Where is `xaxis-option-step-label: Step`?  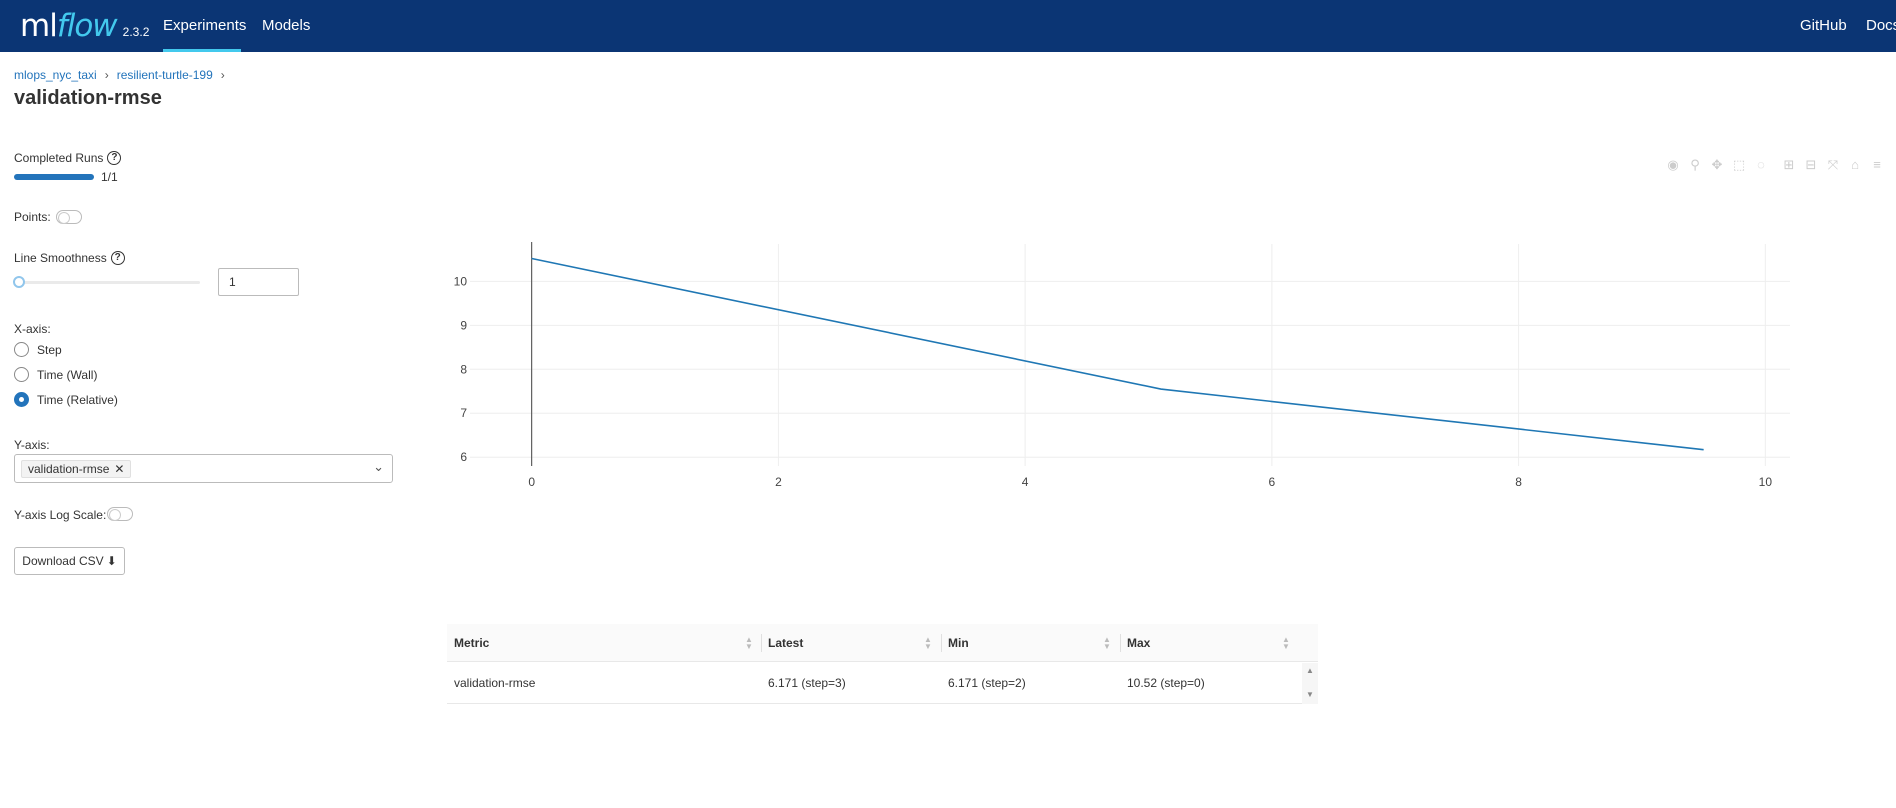
xaxis-option-step-label: Step is located at coordinates (49, 349).